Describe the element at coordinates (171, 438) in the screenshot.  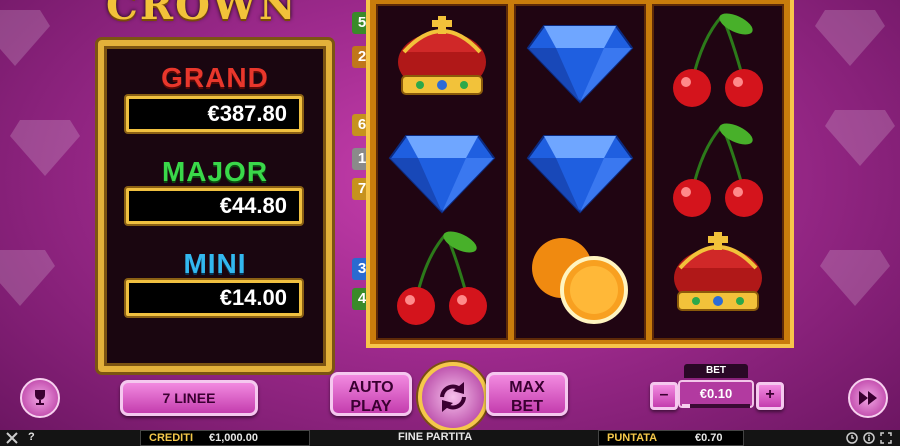
I see `credits-label: CREDITI` at that location.